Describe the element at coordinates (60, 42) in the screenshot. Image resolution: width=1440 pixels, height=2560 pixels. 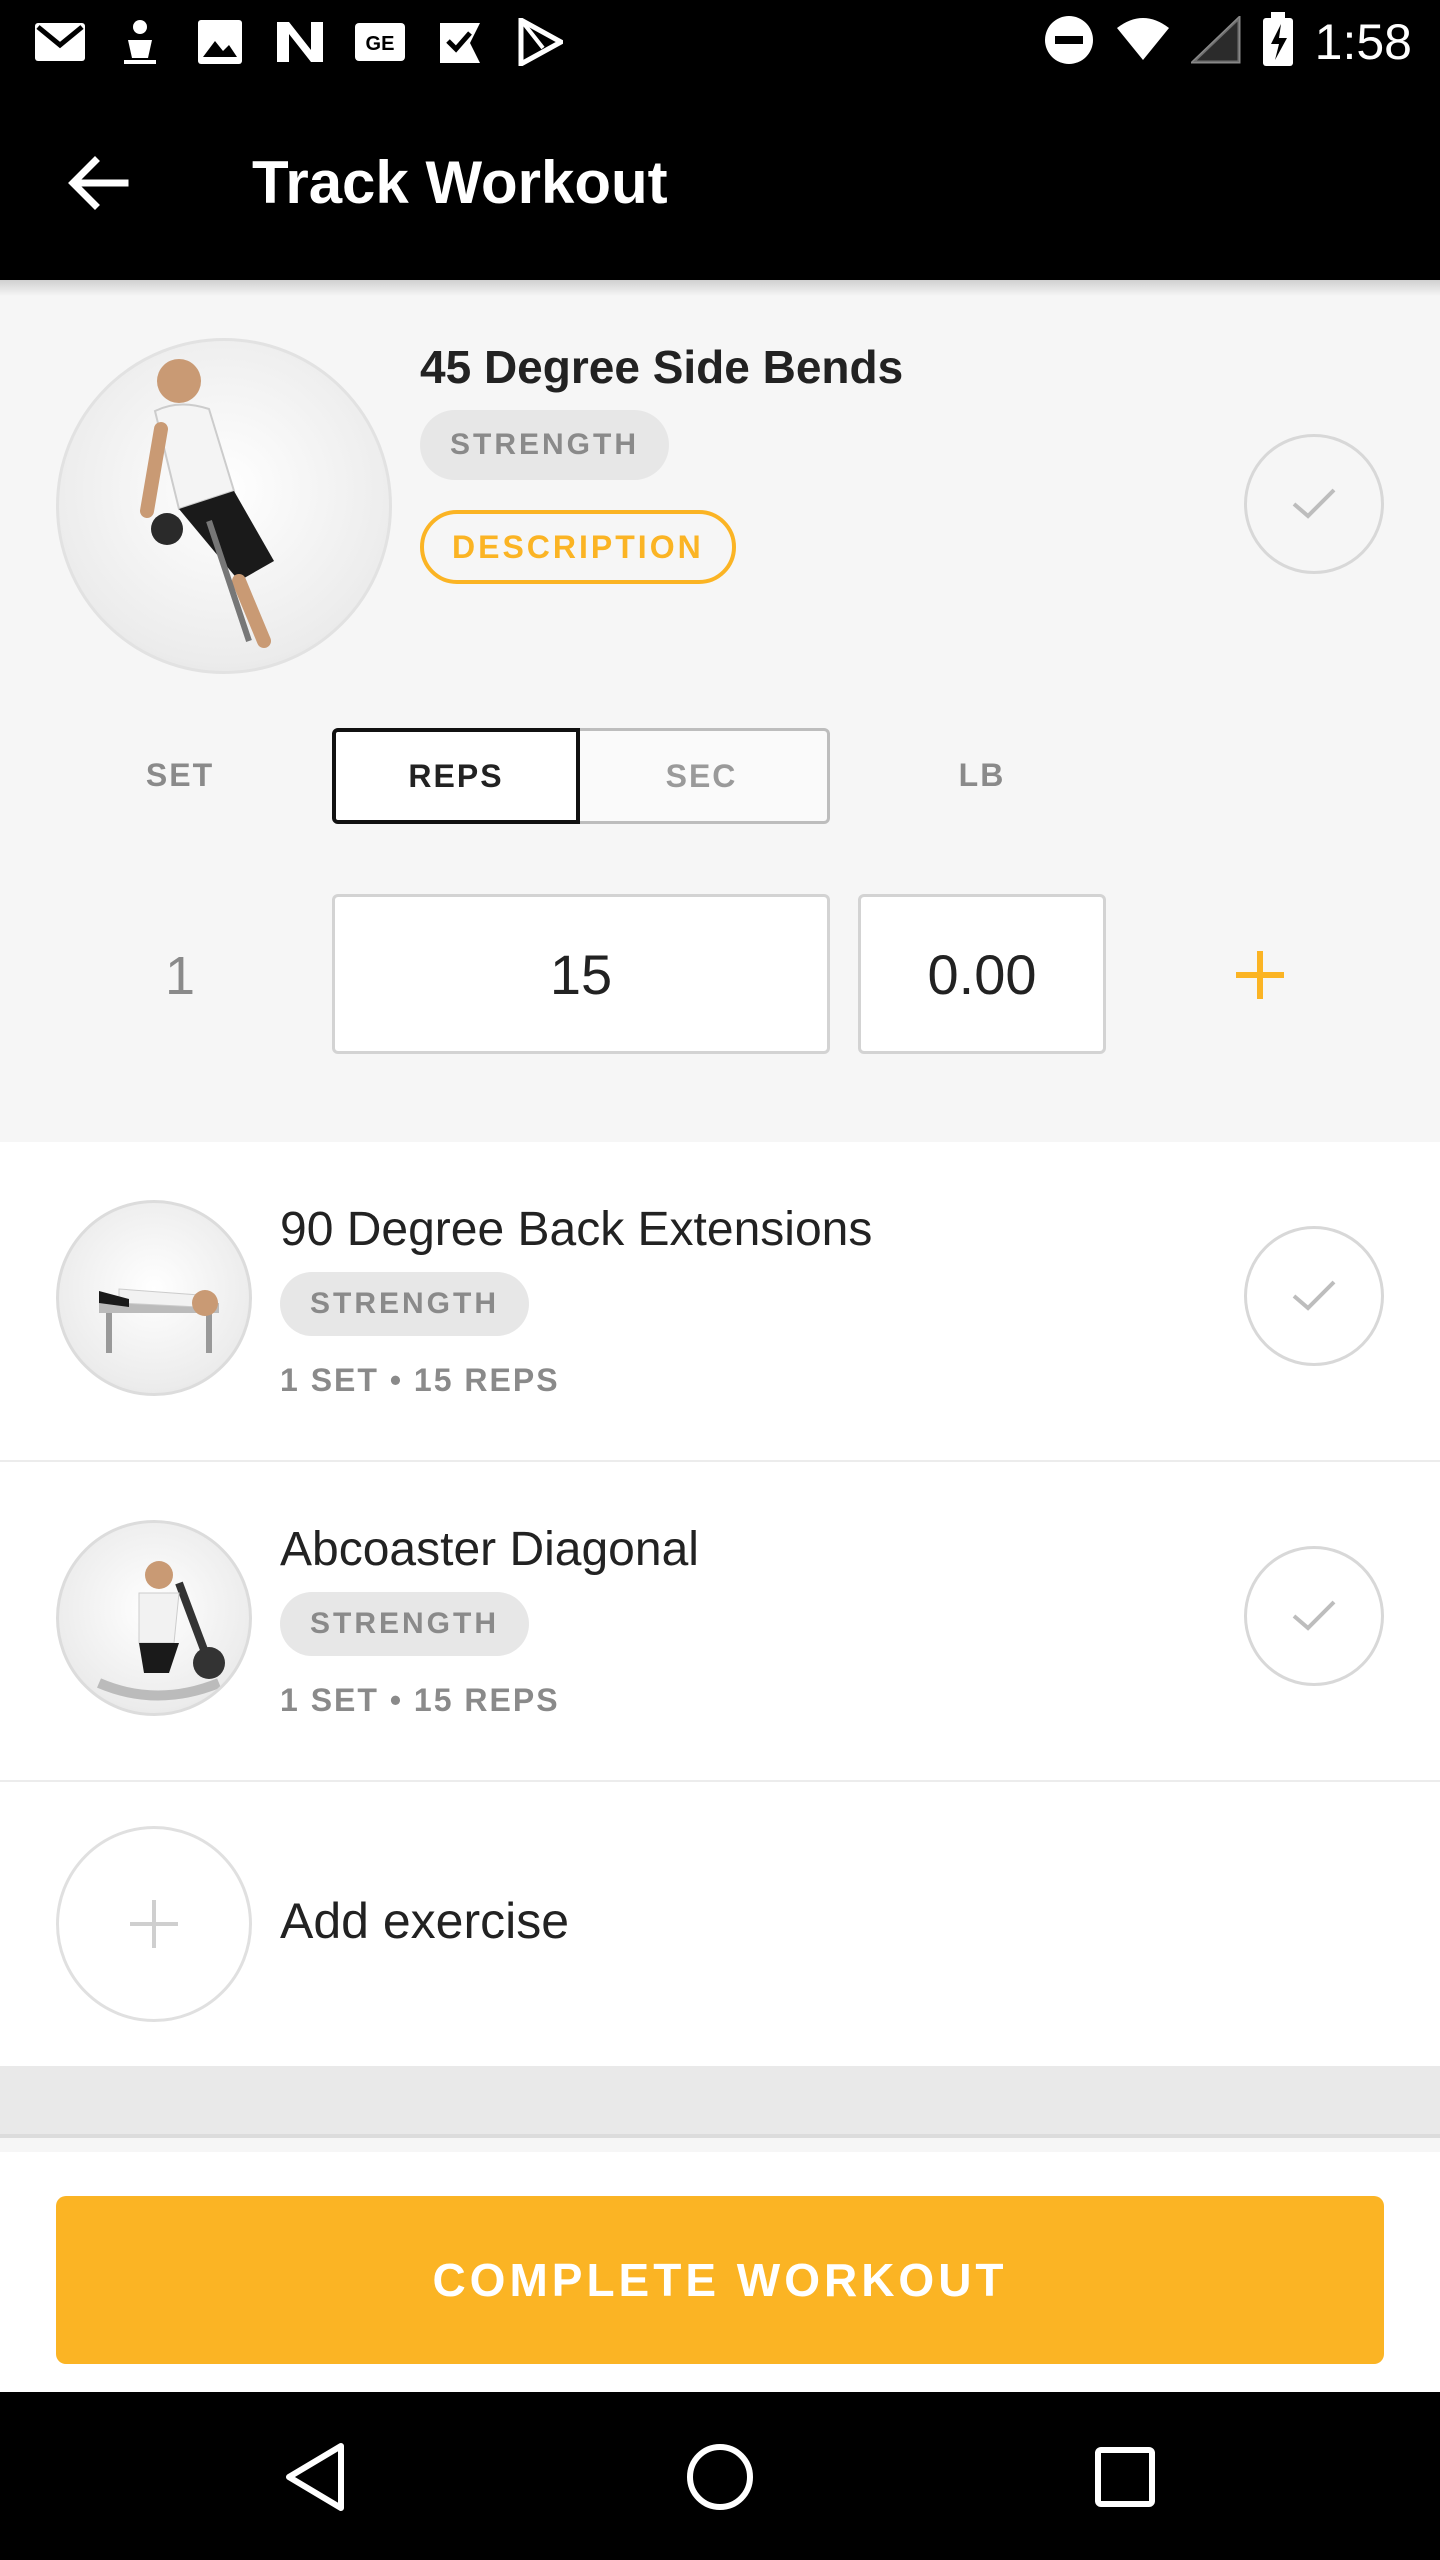
I see `gmail-icon` at that location.